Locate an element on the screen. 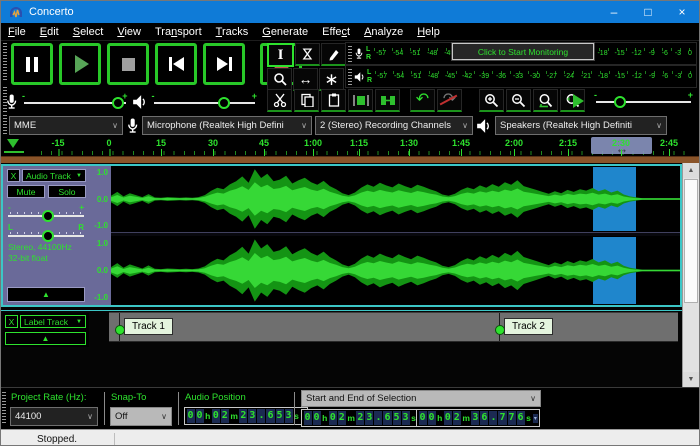  vertical-scrollbar: ▲ ▼ is located at coordinates (690, 275).